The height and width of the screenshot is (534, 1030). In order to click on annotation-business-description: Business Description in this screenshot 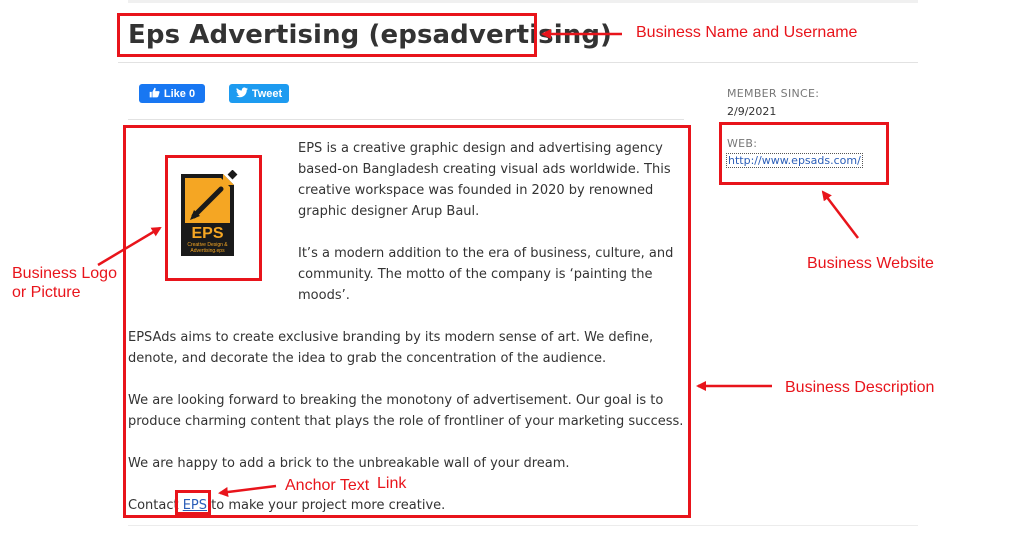, I will do `click(860, 387)`.